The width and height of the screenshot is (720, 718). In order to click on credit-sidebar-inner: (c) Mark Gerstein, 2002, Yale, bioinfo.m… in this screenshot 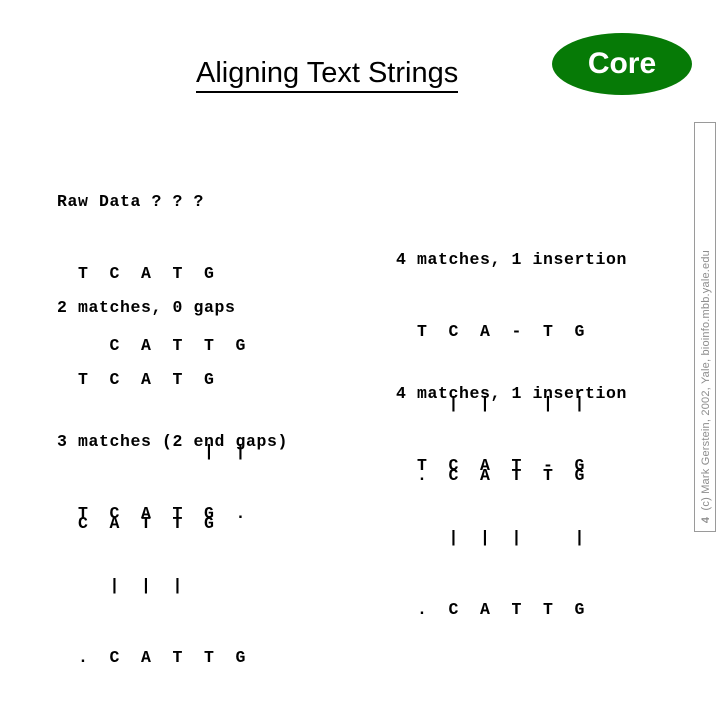, I will do `click(706, 326)`.